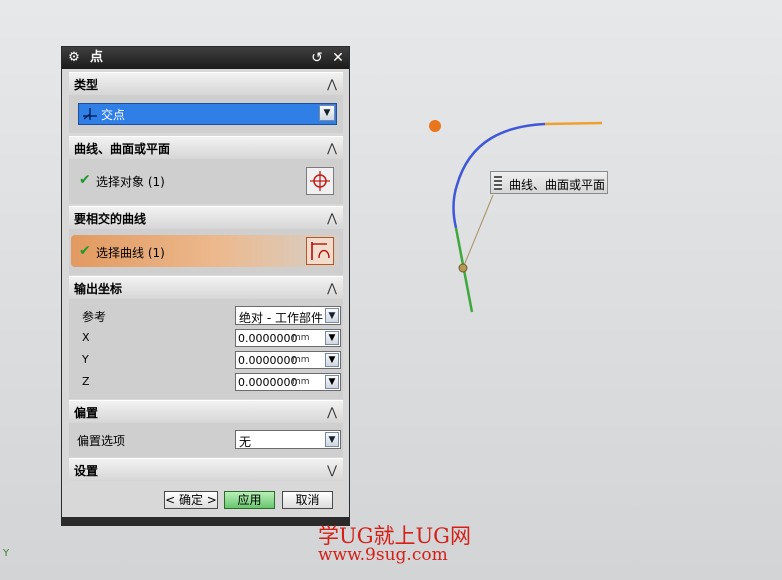  Describe the element at coordinates (498, 183) in the screenshot. I see `grip-icon` at that location.